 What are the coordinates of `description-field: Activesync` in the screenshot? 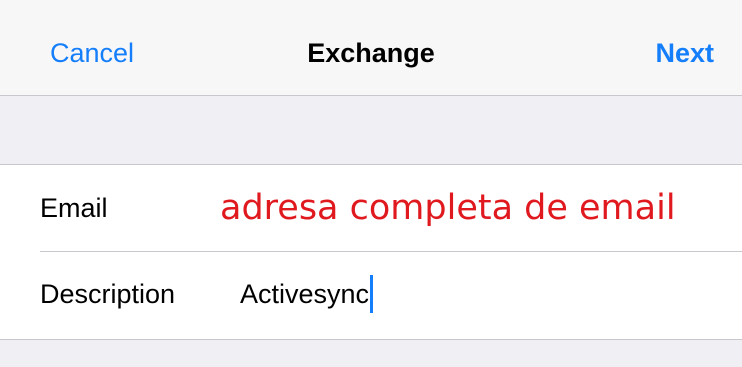 It's located at (307, 294).